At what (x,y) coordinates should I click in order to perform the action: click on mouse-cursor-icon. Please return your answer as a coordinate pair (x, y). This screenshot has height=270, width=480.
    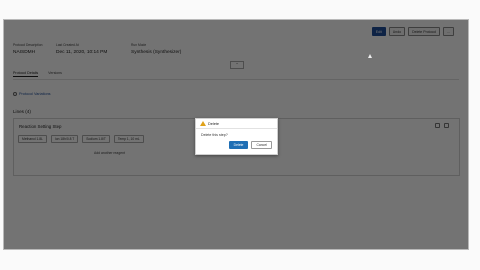
    Looking at the image, I should click on (370, 56).